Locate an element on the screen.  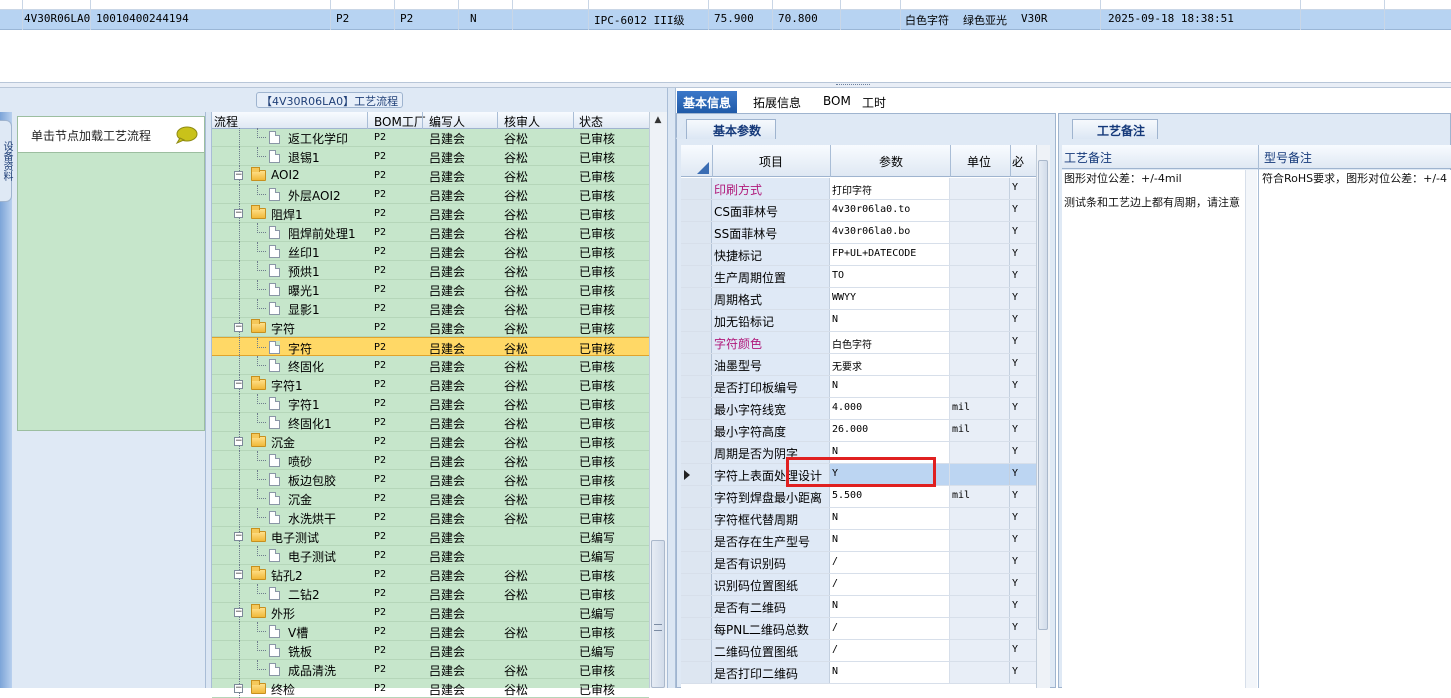
tree-row: V槽 P2 吕建会 谷松 已审核 is located at coordinates (430, 631).